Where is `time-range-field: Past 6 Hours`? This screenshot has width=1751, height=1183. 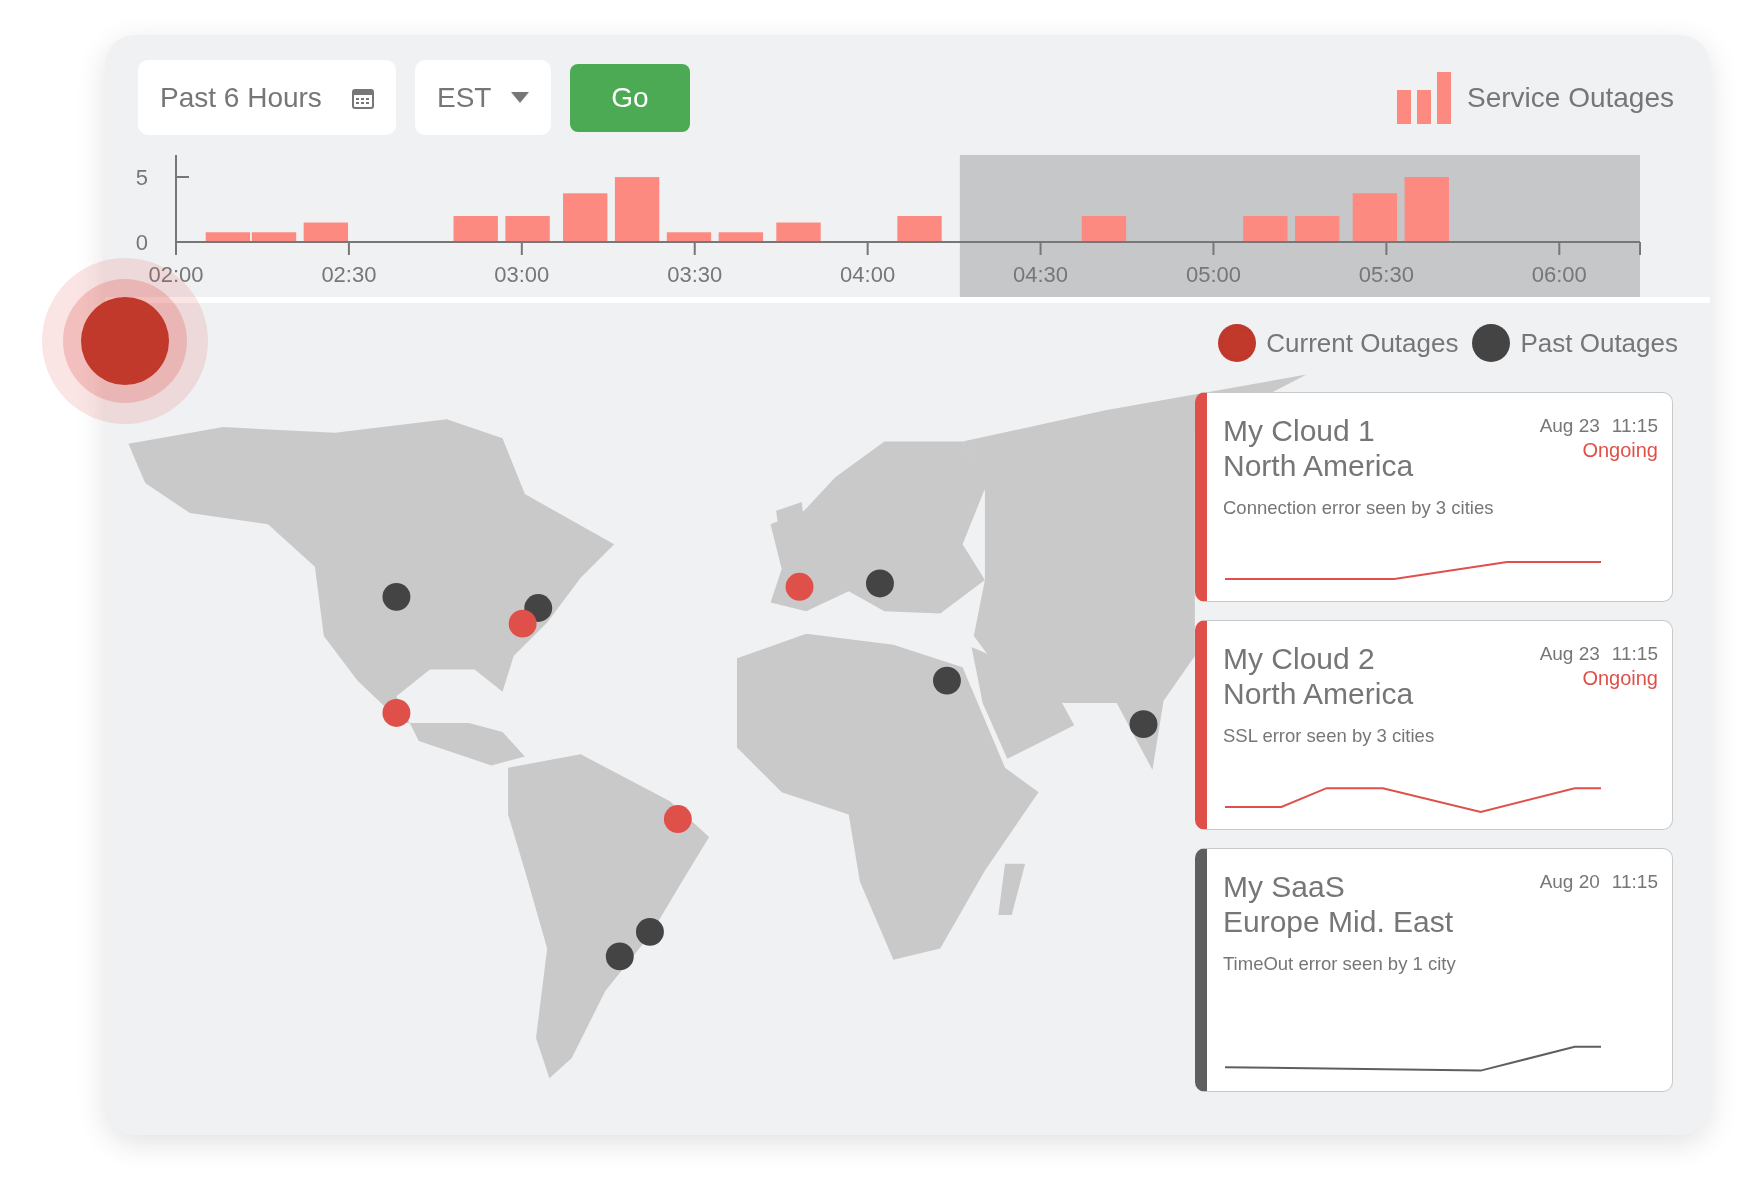
time-range-field: Past 6 Hours is located at coordinates (267, 97).